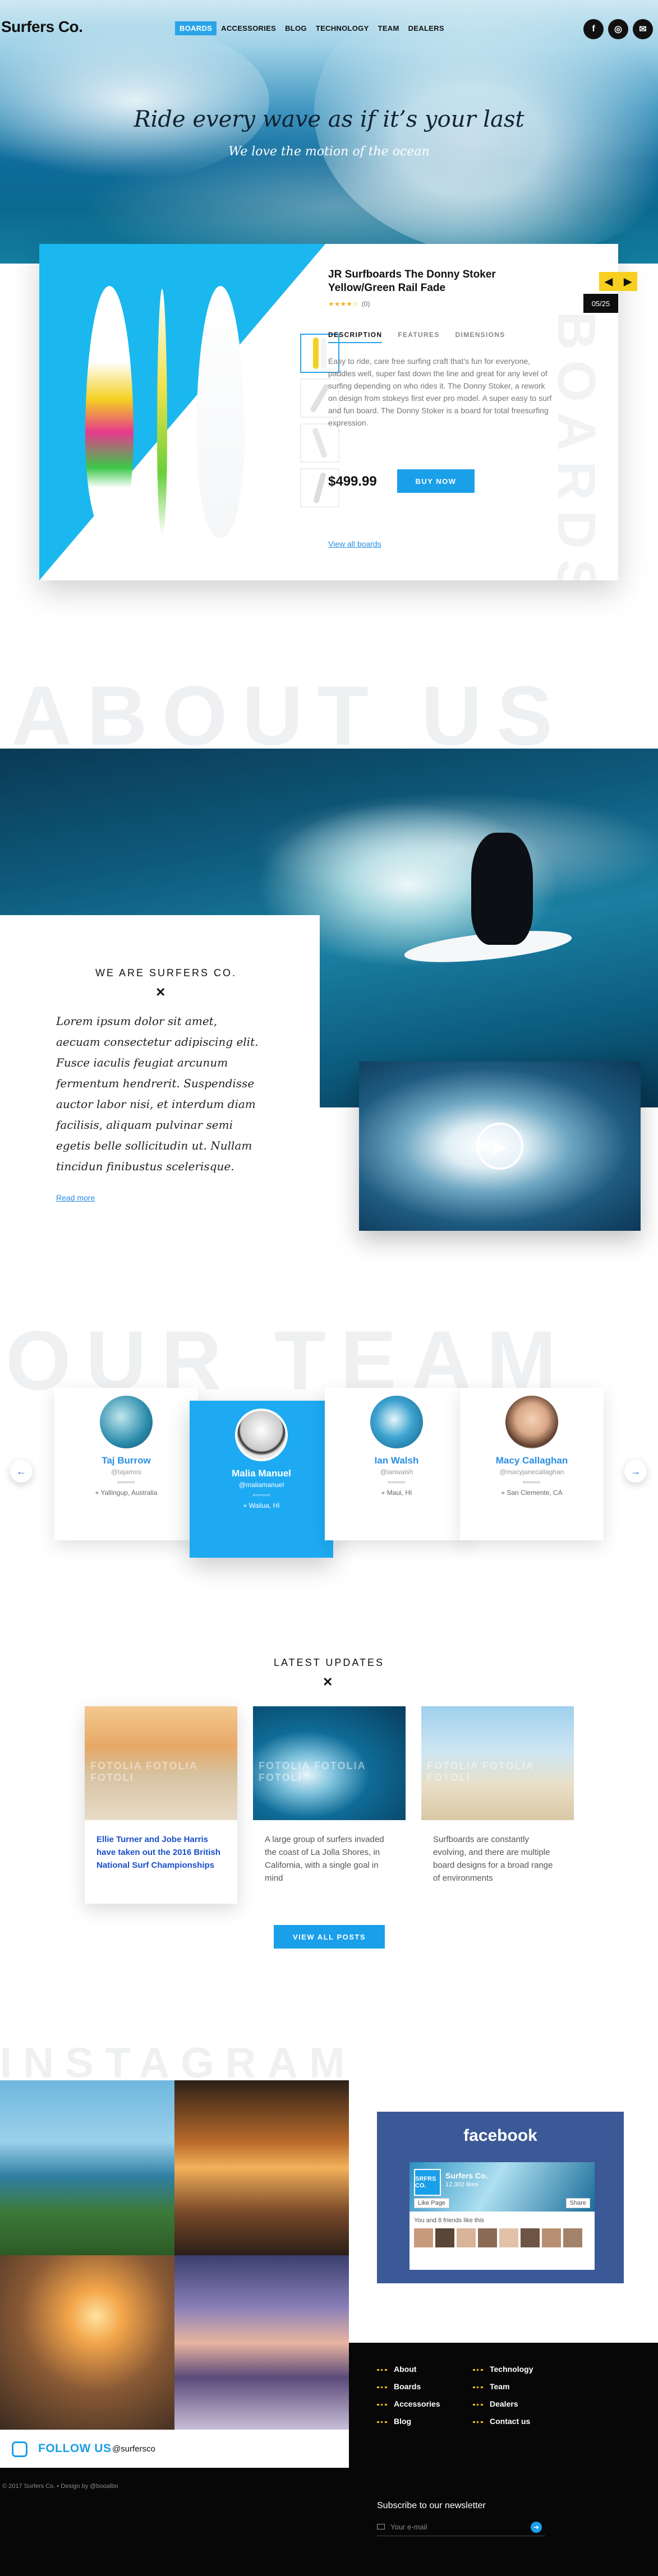  Describe the element at coordinates (343, 304) in the screenshot. I see `star-icons: ★★★★☆` at that location.